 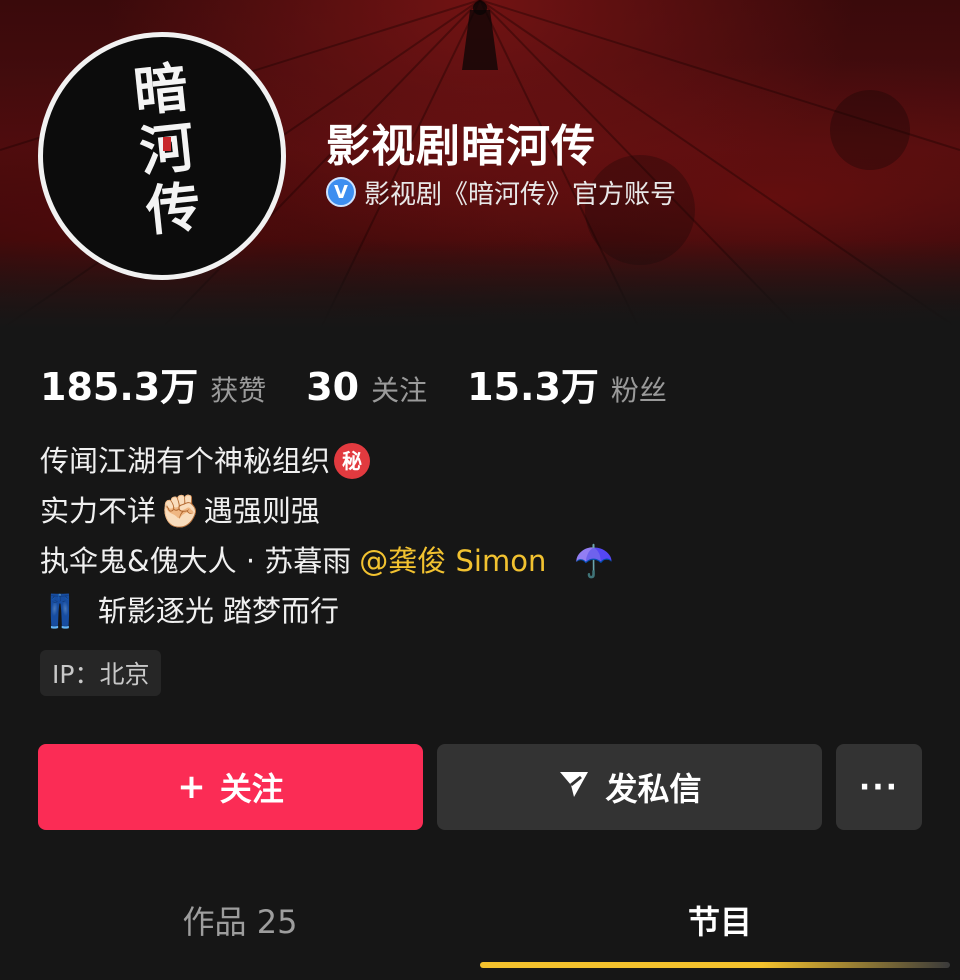 What do you see at coordinates (162, 156) in the screenshot?
I see `avatar: 暗河传` at bounding box center [162, 156].